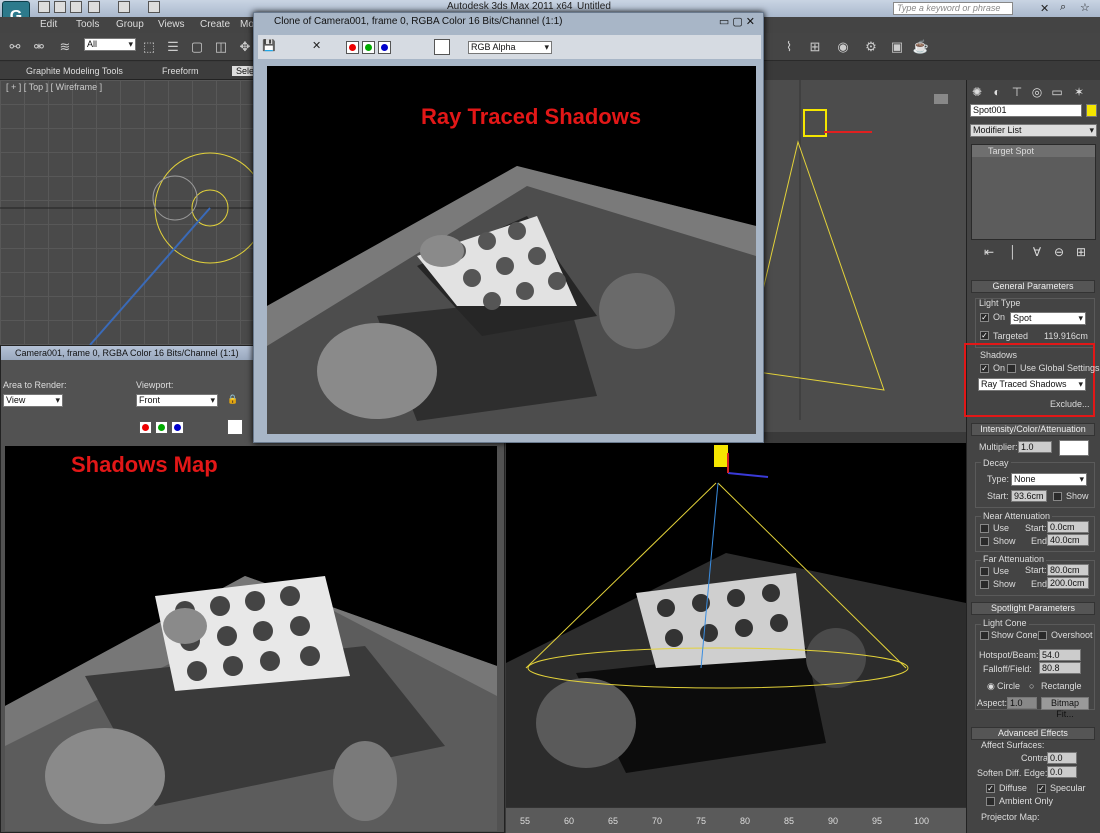  Describe the element at coordinates (15, 47) in the screenshot. I see `link-icon: ⚯` at that location.